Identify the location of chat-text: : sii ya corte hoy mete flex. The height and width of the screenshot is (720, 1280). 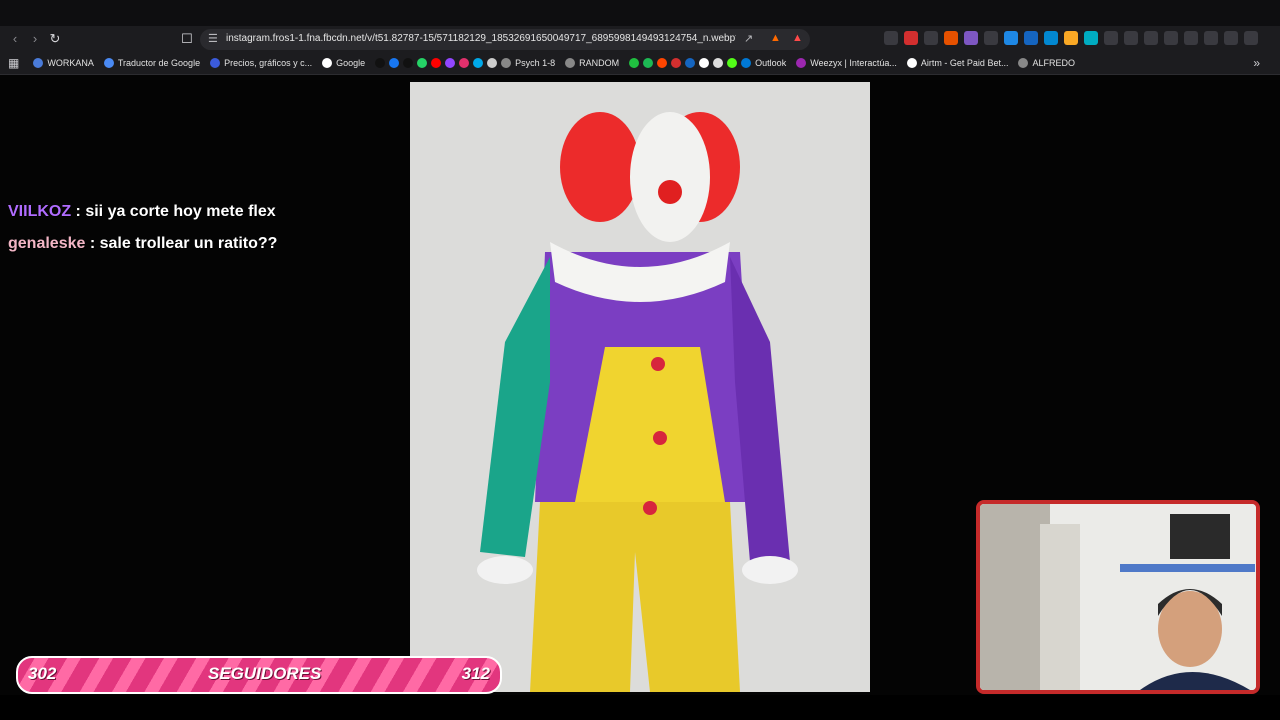
(173, 211).